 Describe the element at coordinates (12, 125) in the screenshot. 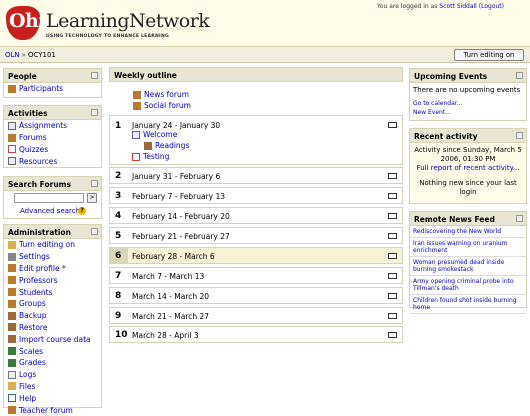

I see `assignment-icon` at that location.